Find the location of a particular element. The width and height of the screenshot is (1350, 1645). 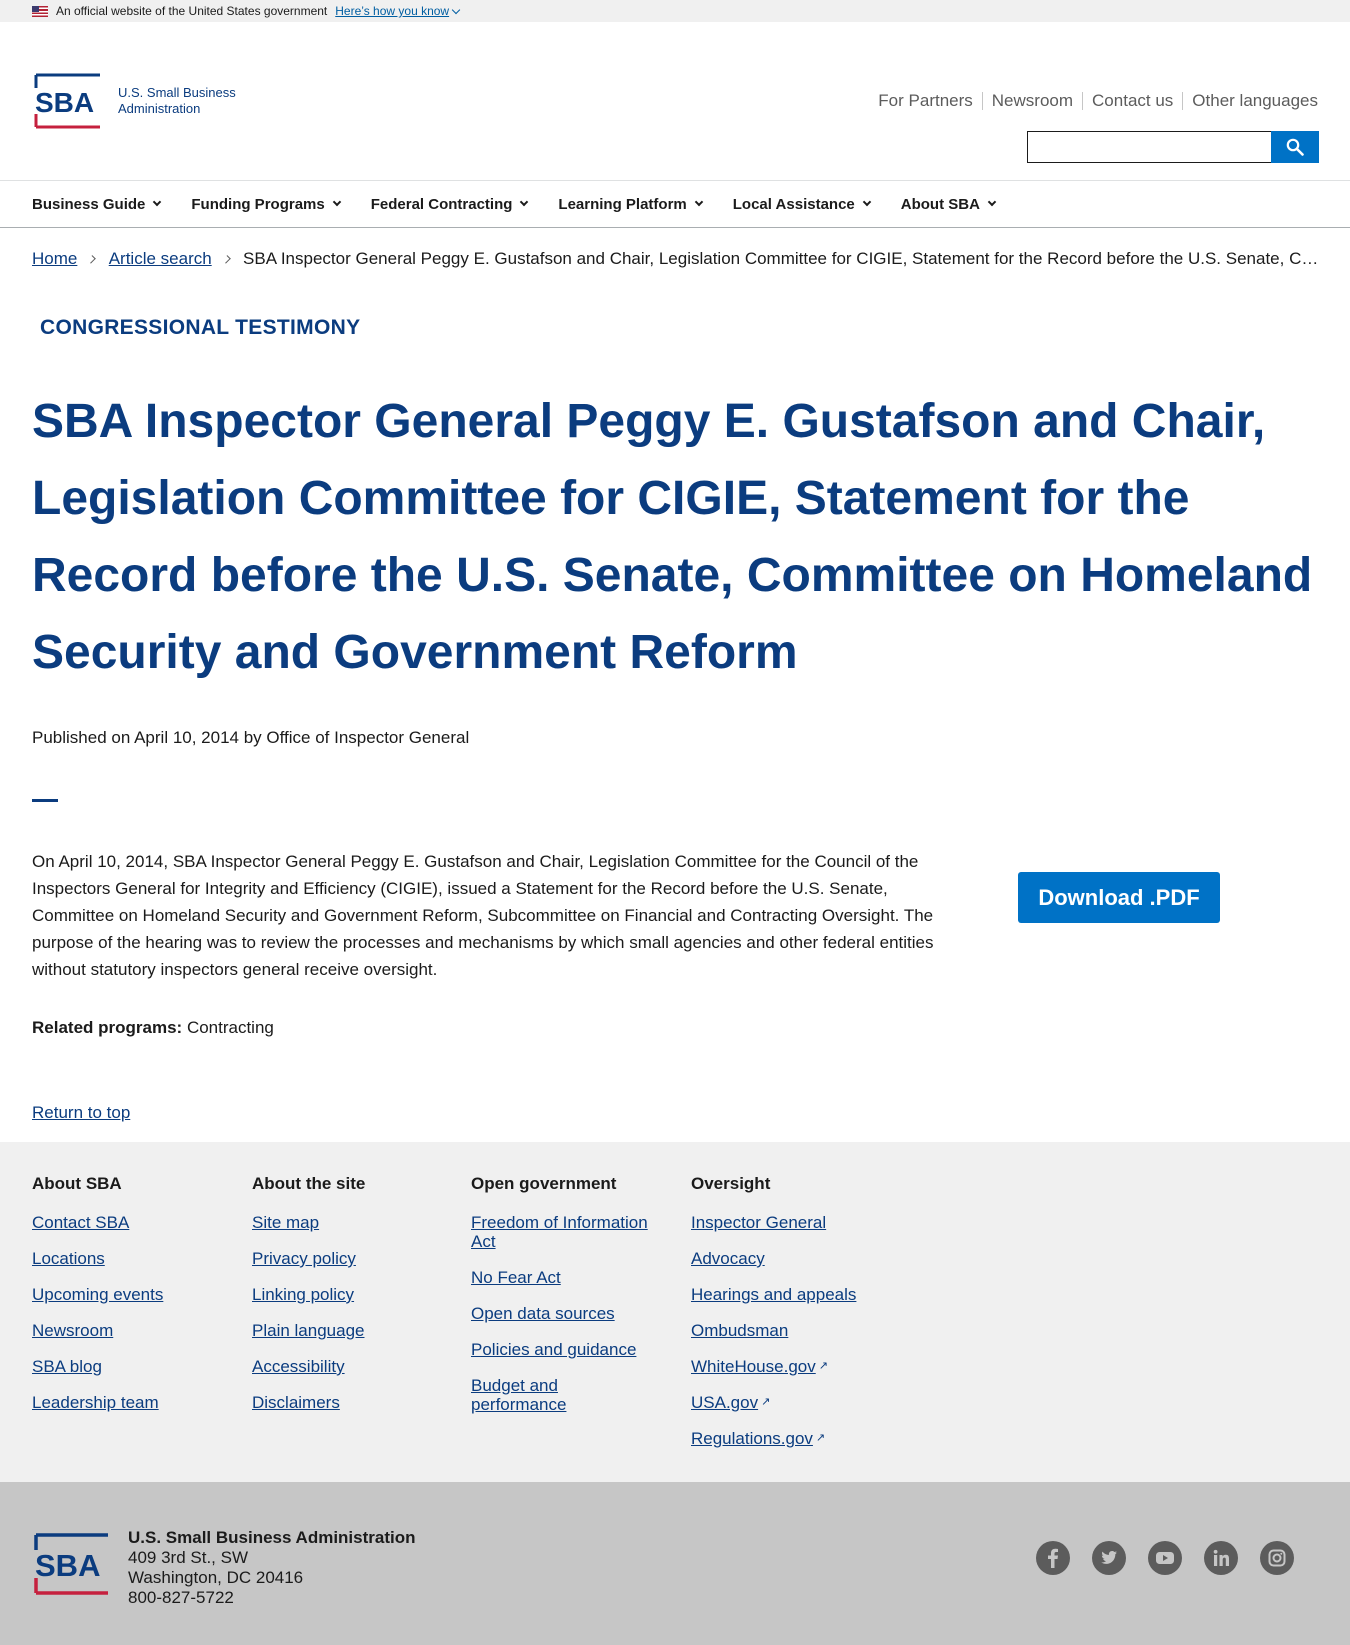

footer-sba-logo: SBA is located at coordinates (72, 1566).